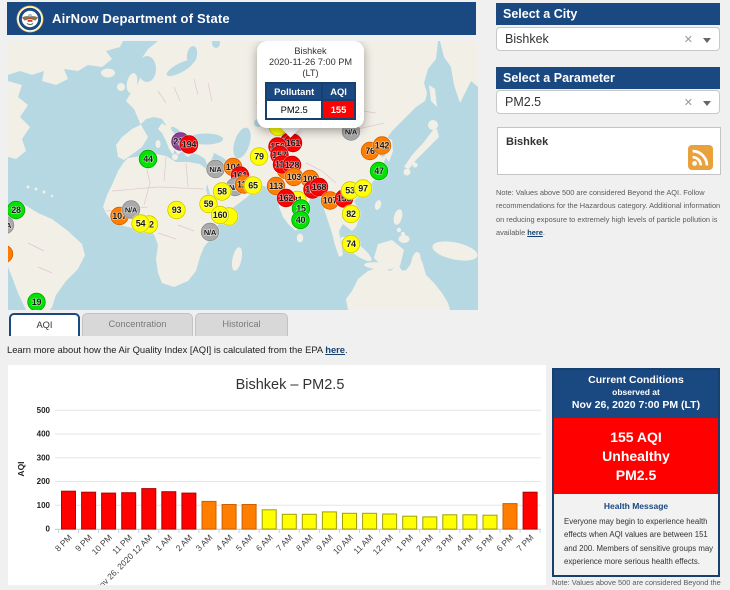 This screenshot has width=730, height=590. What do you see at coordinates (343, 544) in the screenshot?
I see `x-tick-label: 10 AM` at bounding box center [343, 544].